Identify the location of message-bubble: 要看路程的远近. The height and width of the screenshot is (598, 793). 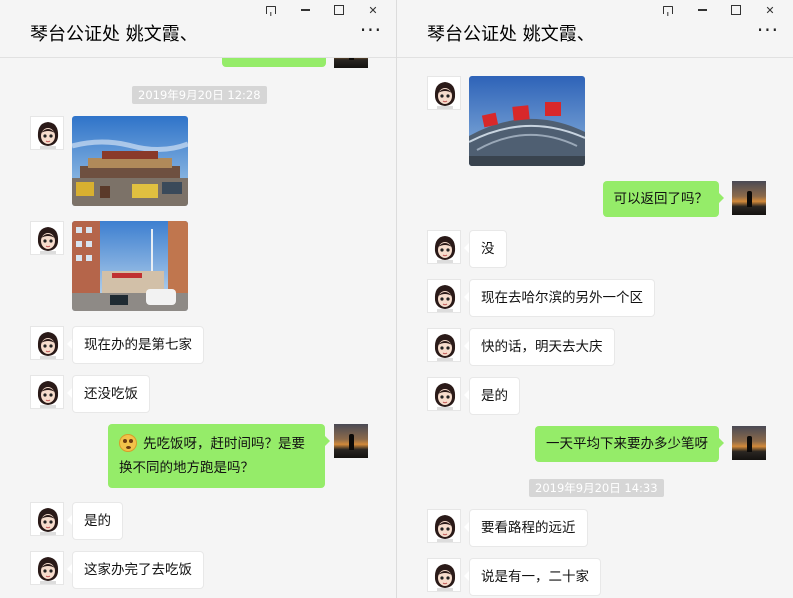
(526, 528).